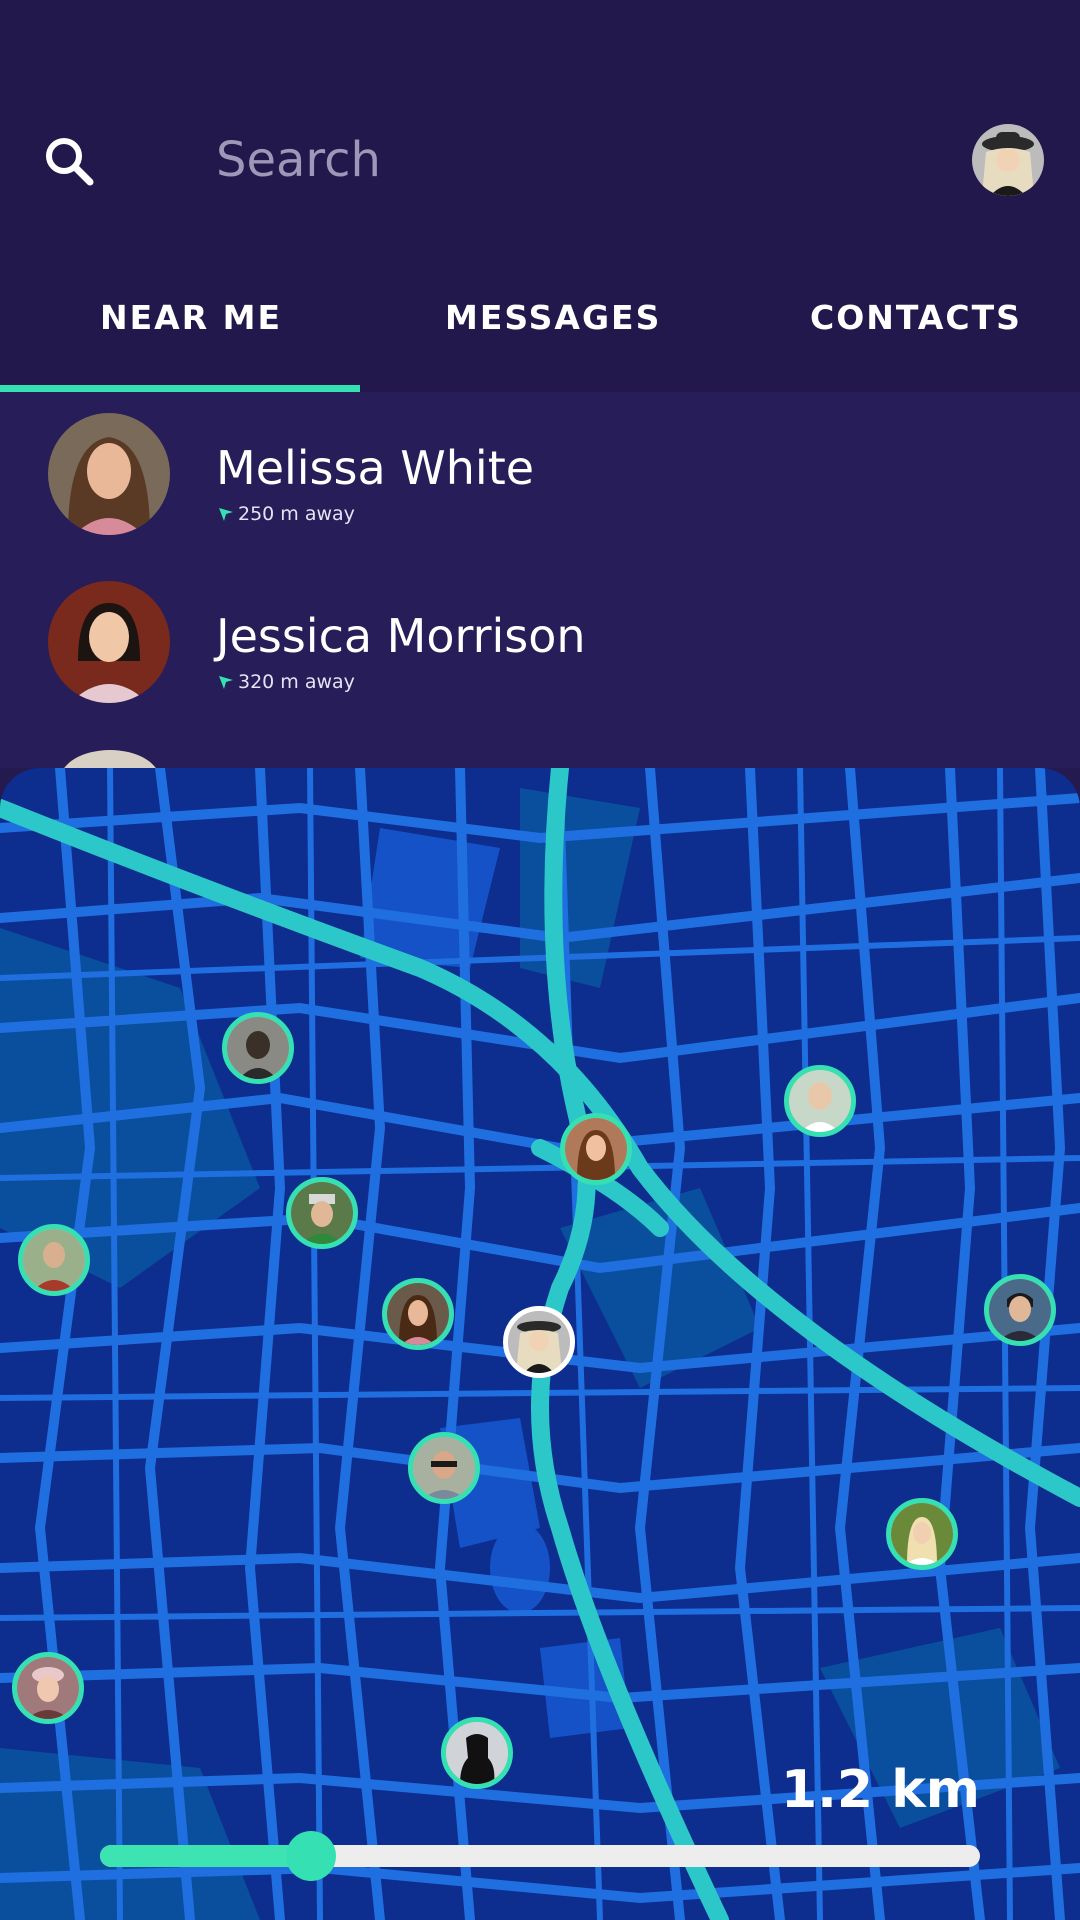 The width and height of the screenshot is (1080, 1920). Describe the element at coordinates (916, 317) in the screenshot. I see `tab-contacts: CONTACTS` at that location.